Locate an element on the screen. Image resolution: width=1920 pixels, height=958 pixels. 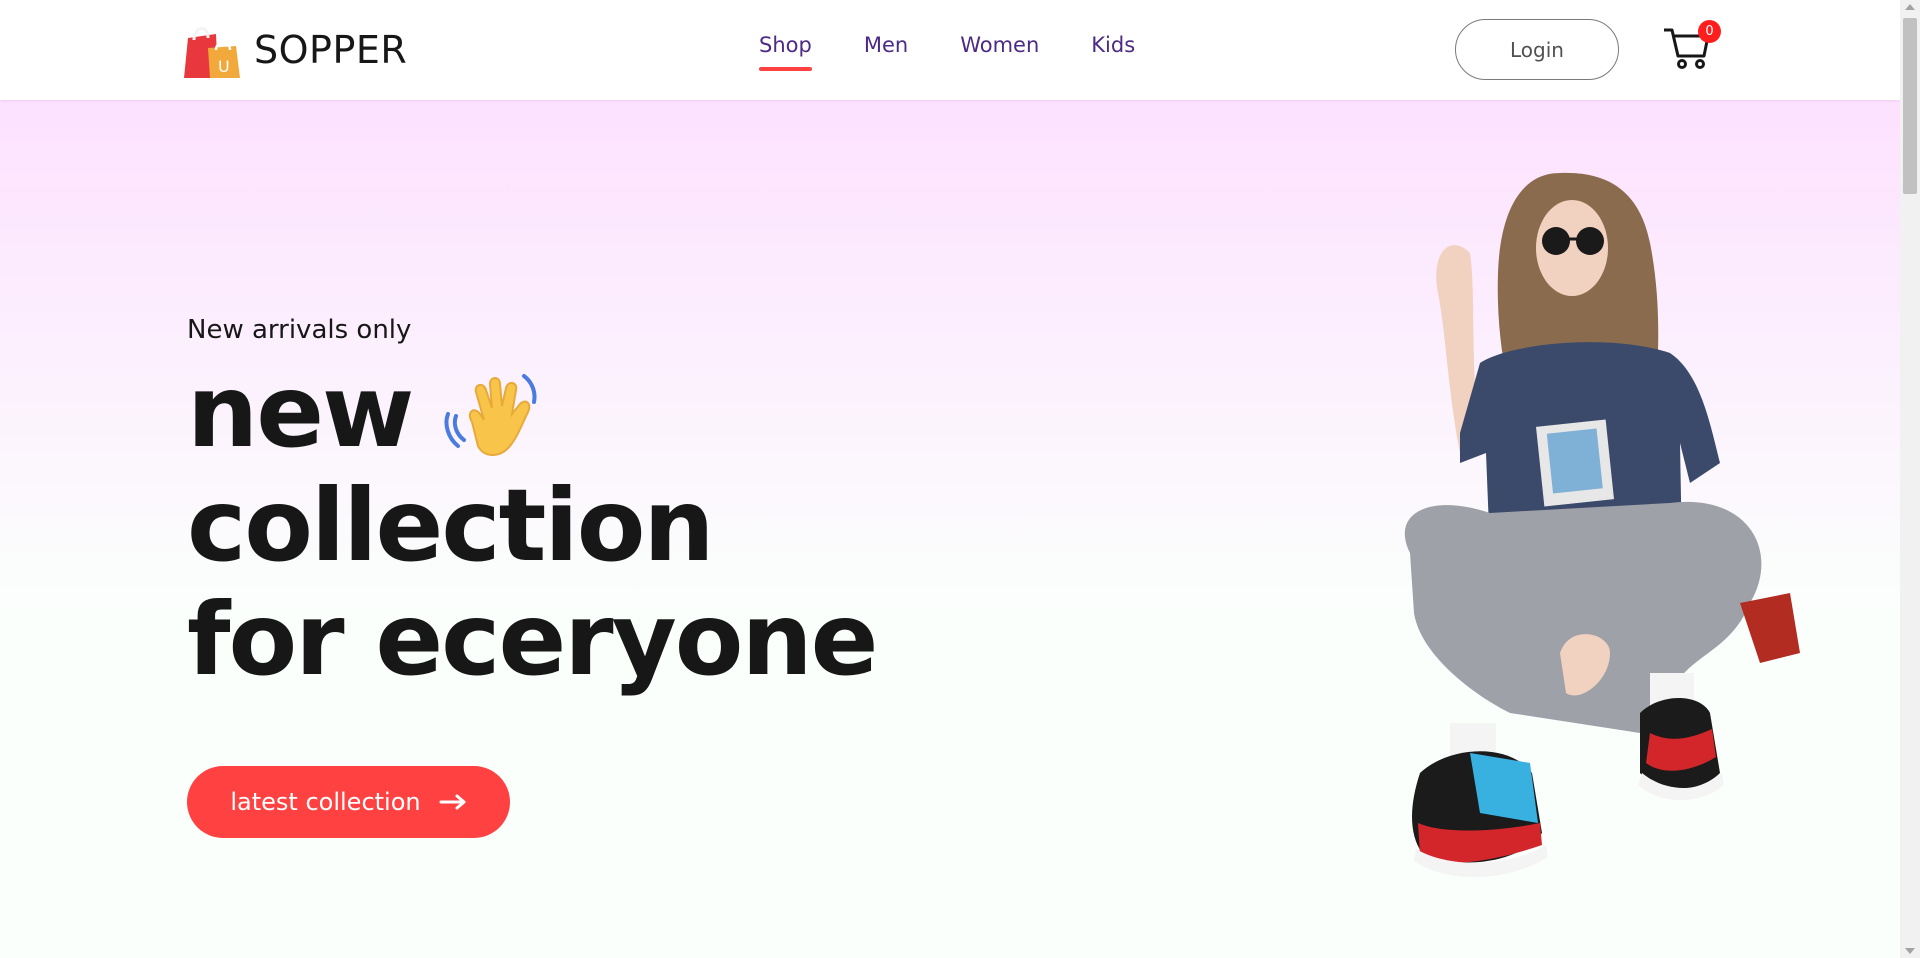
arrow-right-icon is located at coordinates (452, 802).